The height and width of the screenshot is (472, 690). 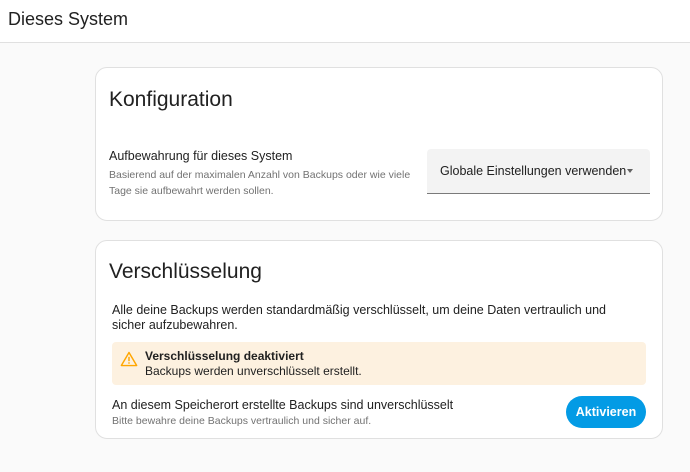 I want to click on top-app-bar: Dieses System, so click(x=345, y=21).